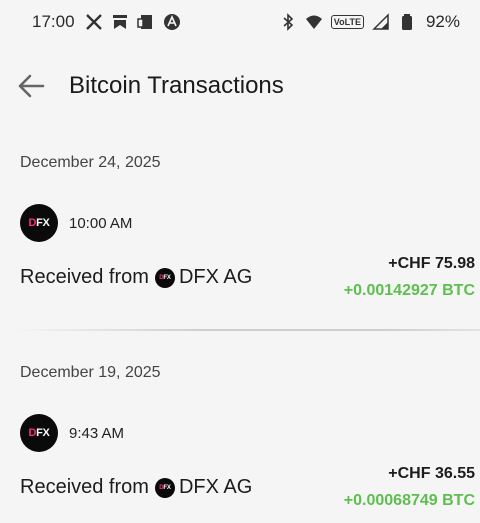 Image resolution: width=480 pixels, height=523 pixels. I want to click on transaction-time: 9:43 AM, so click(97, 433).